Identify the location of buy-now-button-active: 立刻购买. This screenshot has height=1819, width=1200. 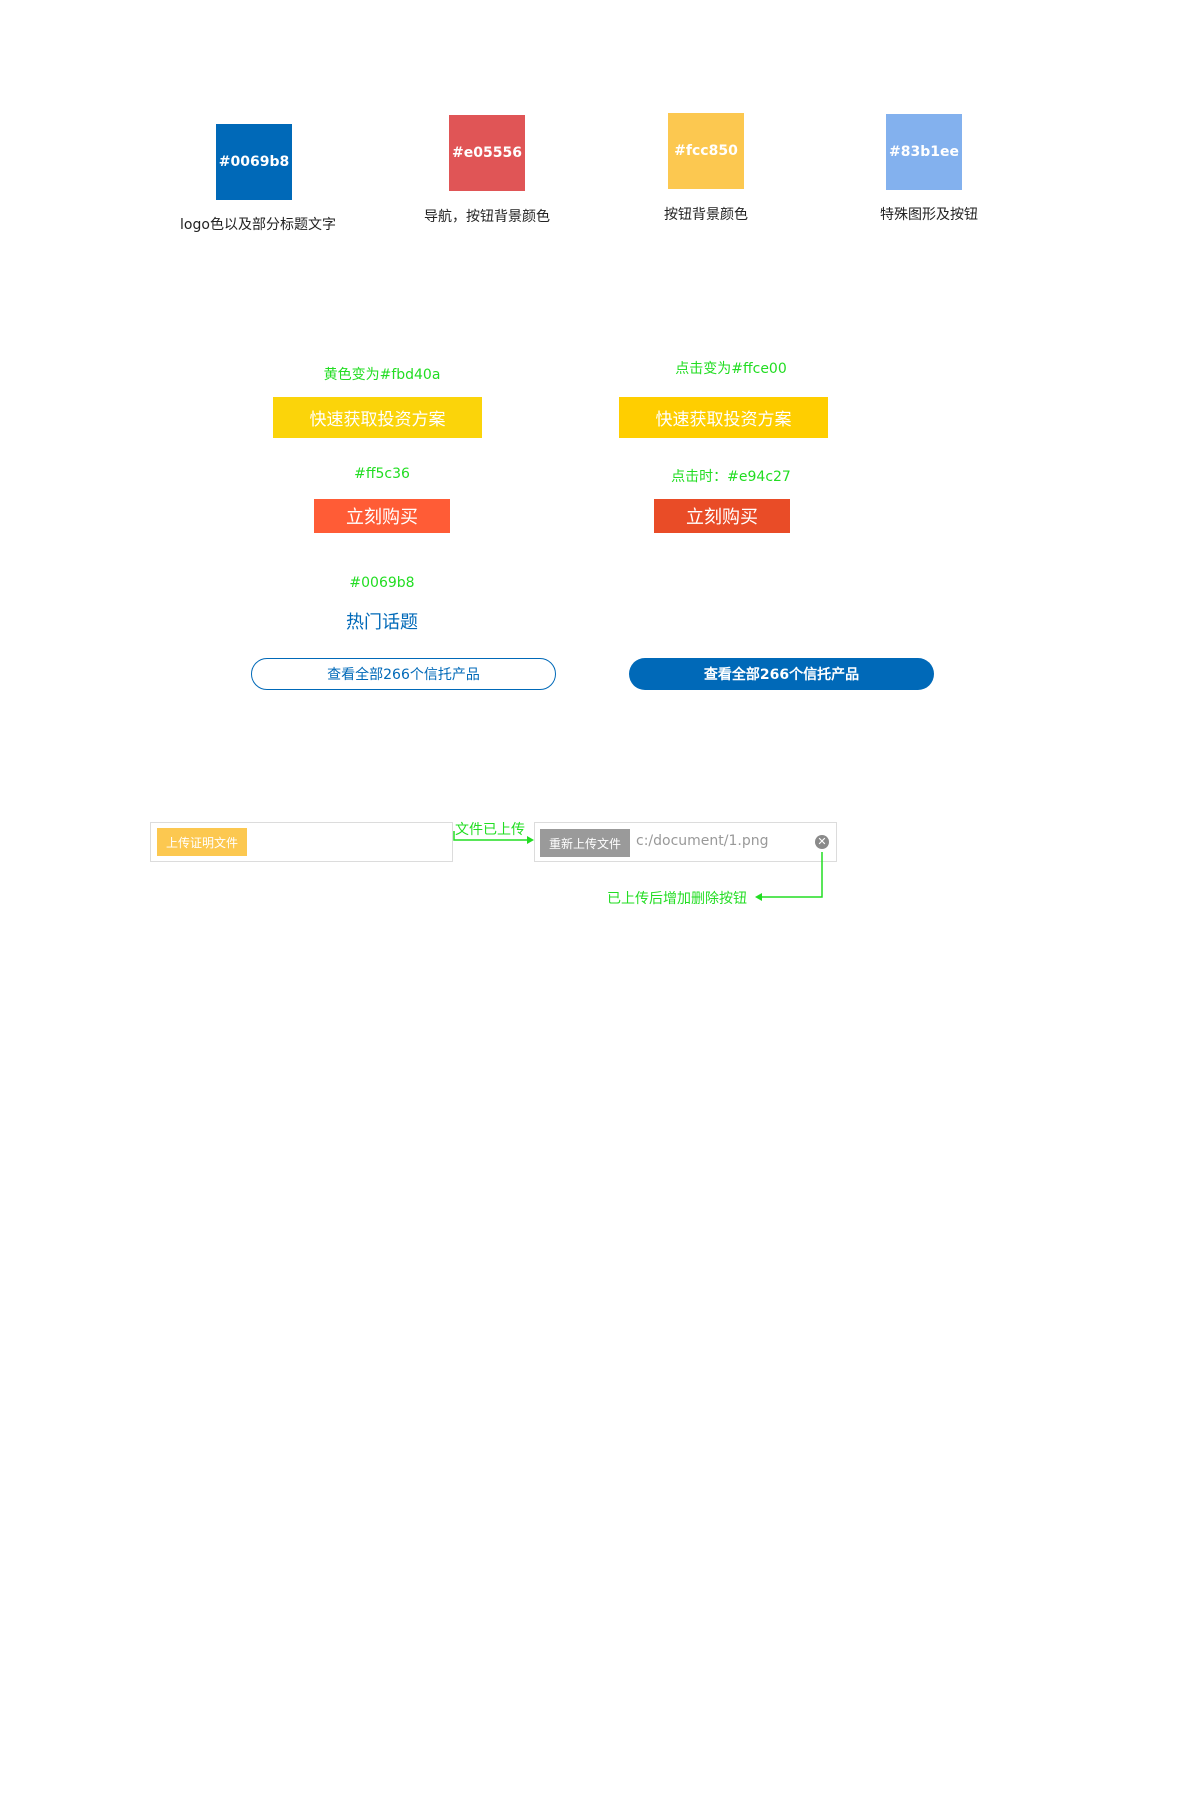
(722, 516).